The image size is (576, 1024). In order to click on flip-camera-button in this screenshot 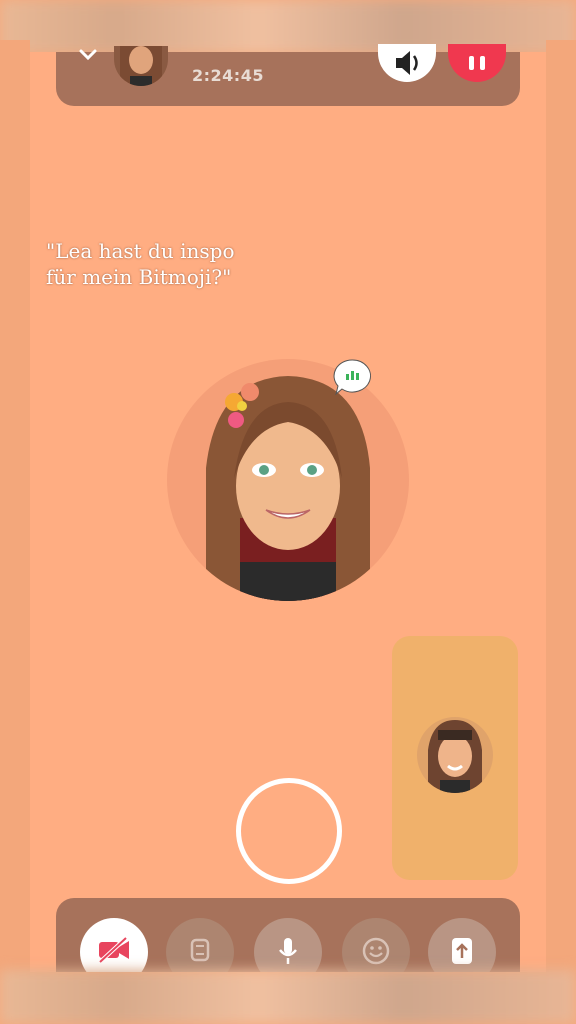, I will do `click(200, 945)`.